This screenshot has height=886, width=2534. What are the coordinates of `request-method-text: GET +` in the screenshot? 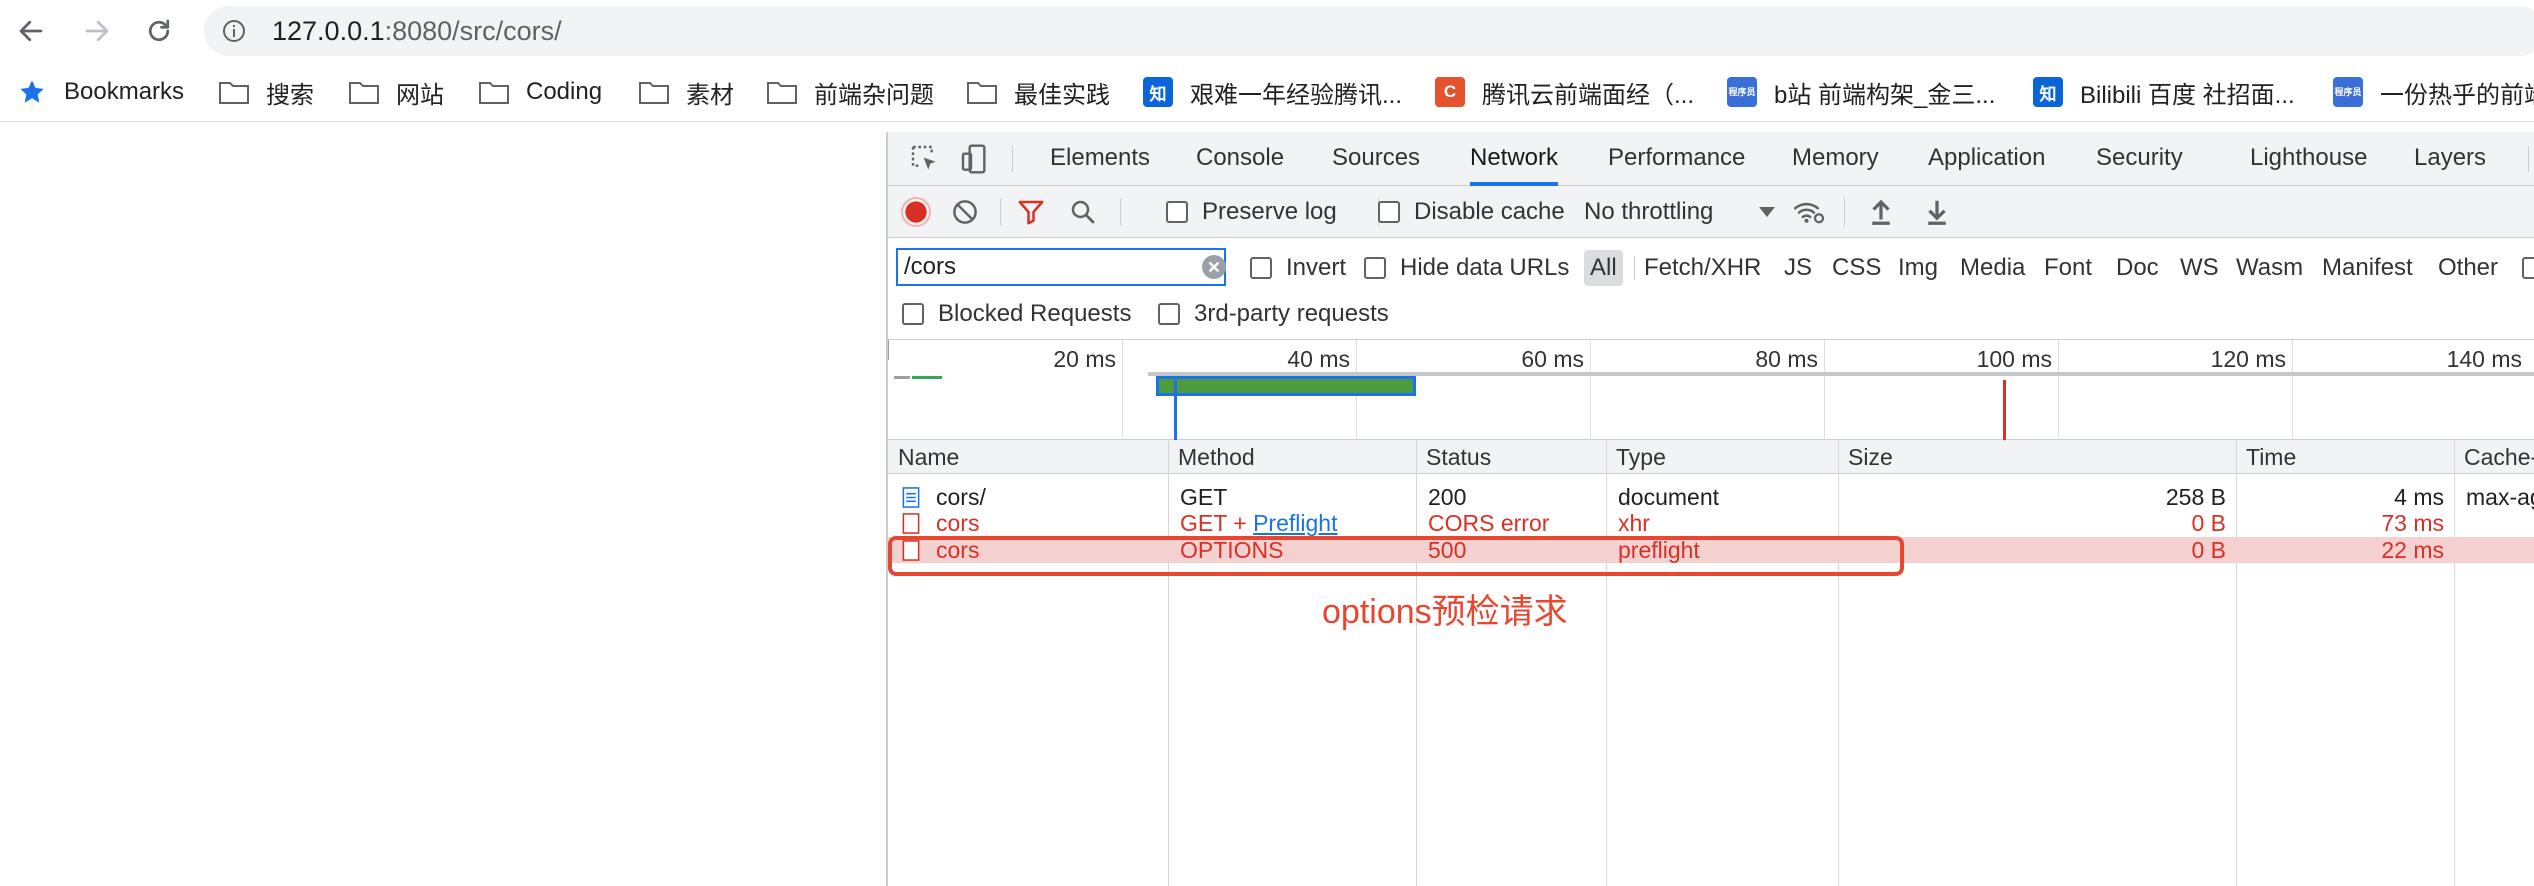 It's located at (1217, 523).